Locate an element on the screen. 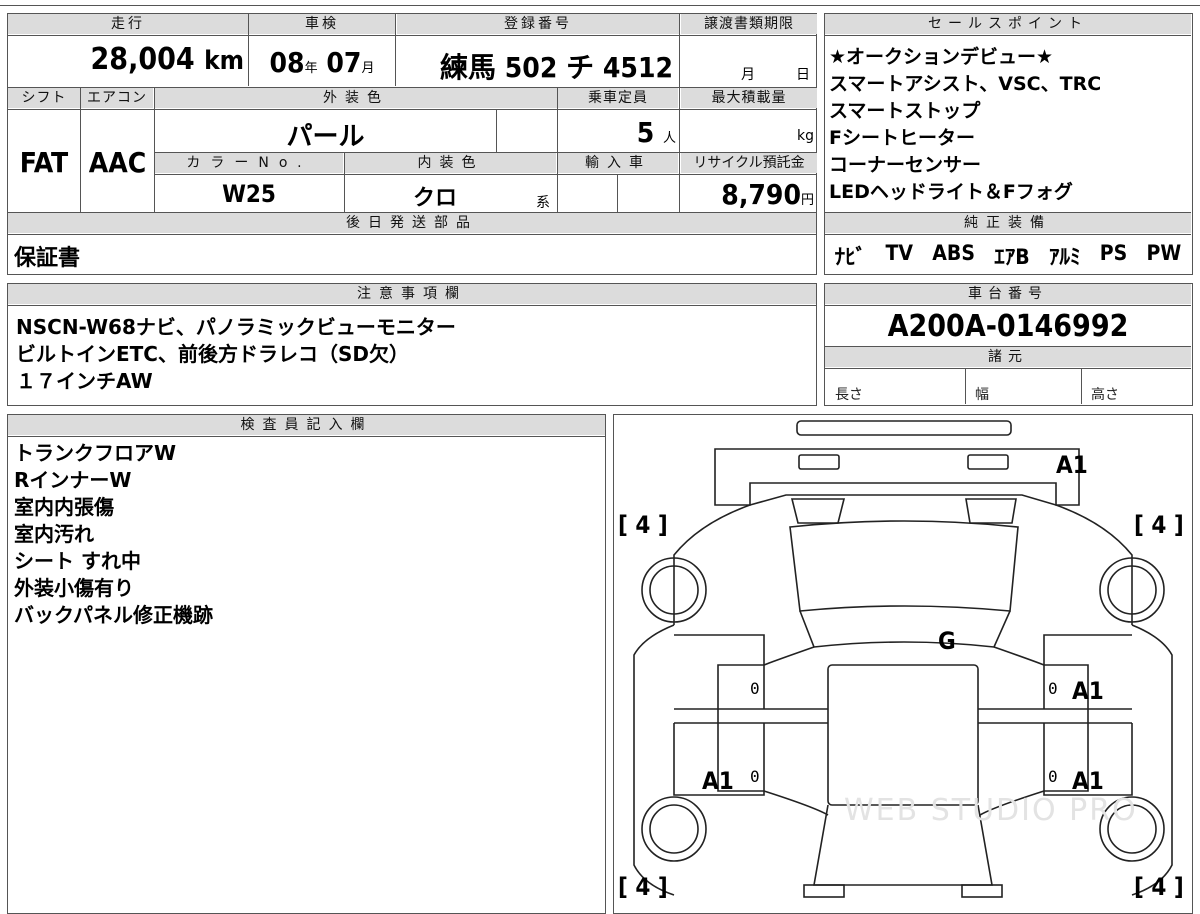 This screenshot has height=914, width=1200. tire-rear-right: [ 4 ] is located at coordinates (1159, 525).